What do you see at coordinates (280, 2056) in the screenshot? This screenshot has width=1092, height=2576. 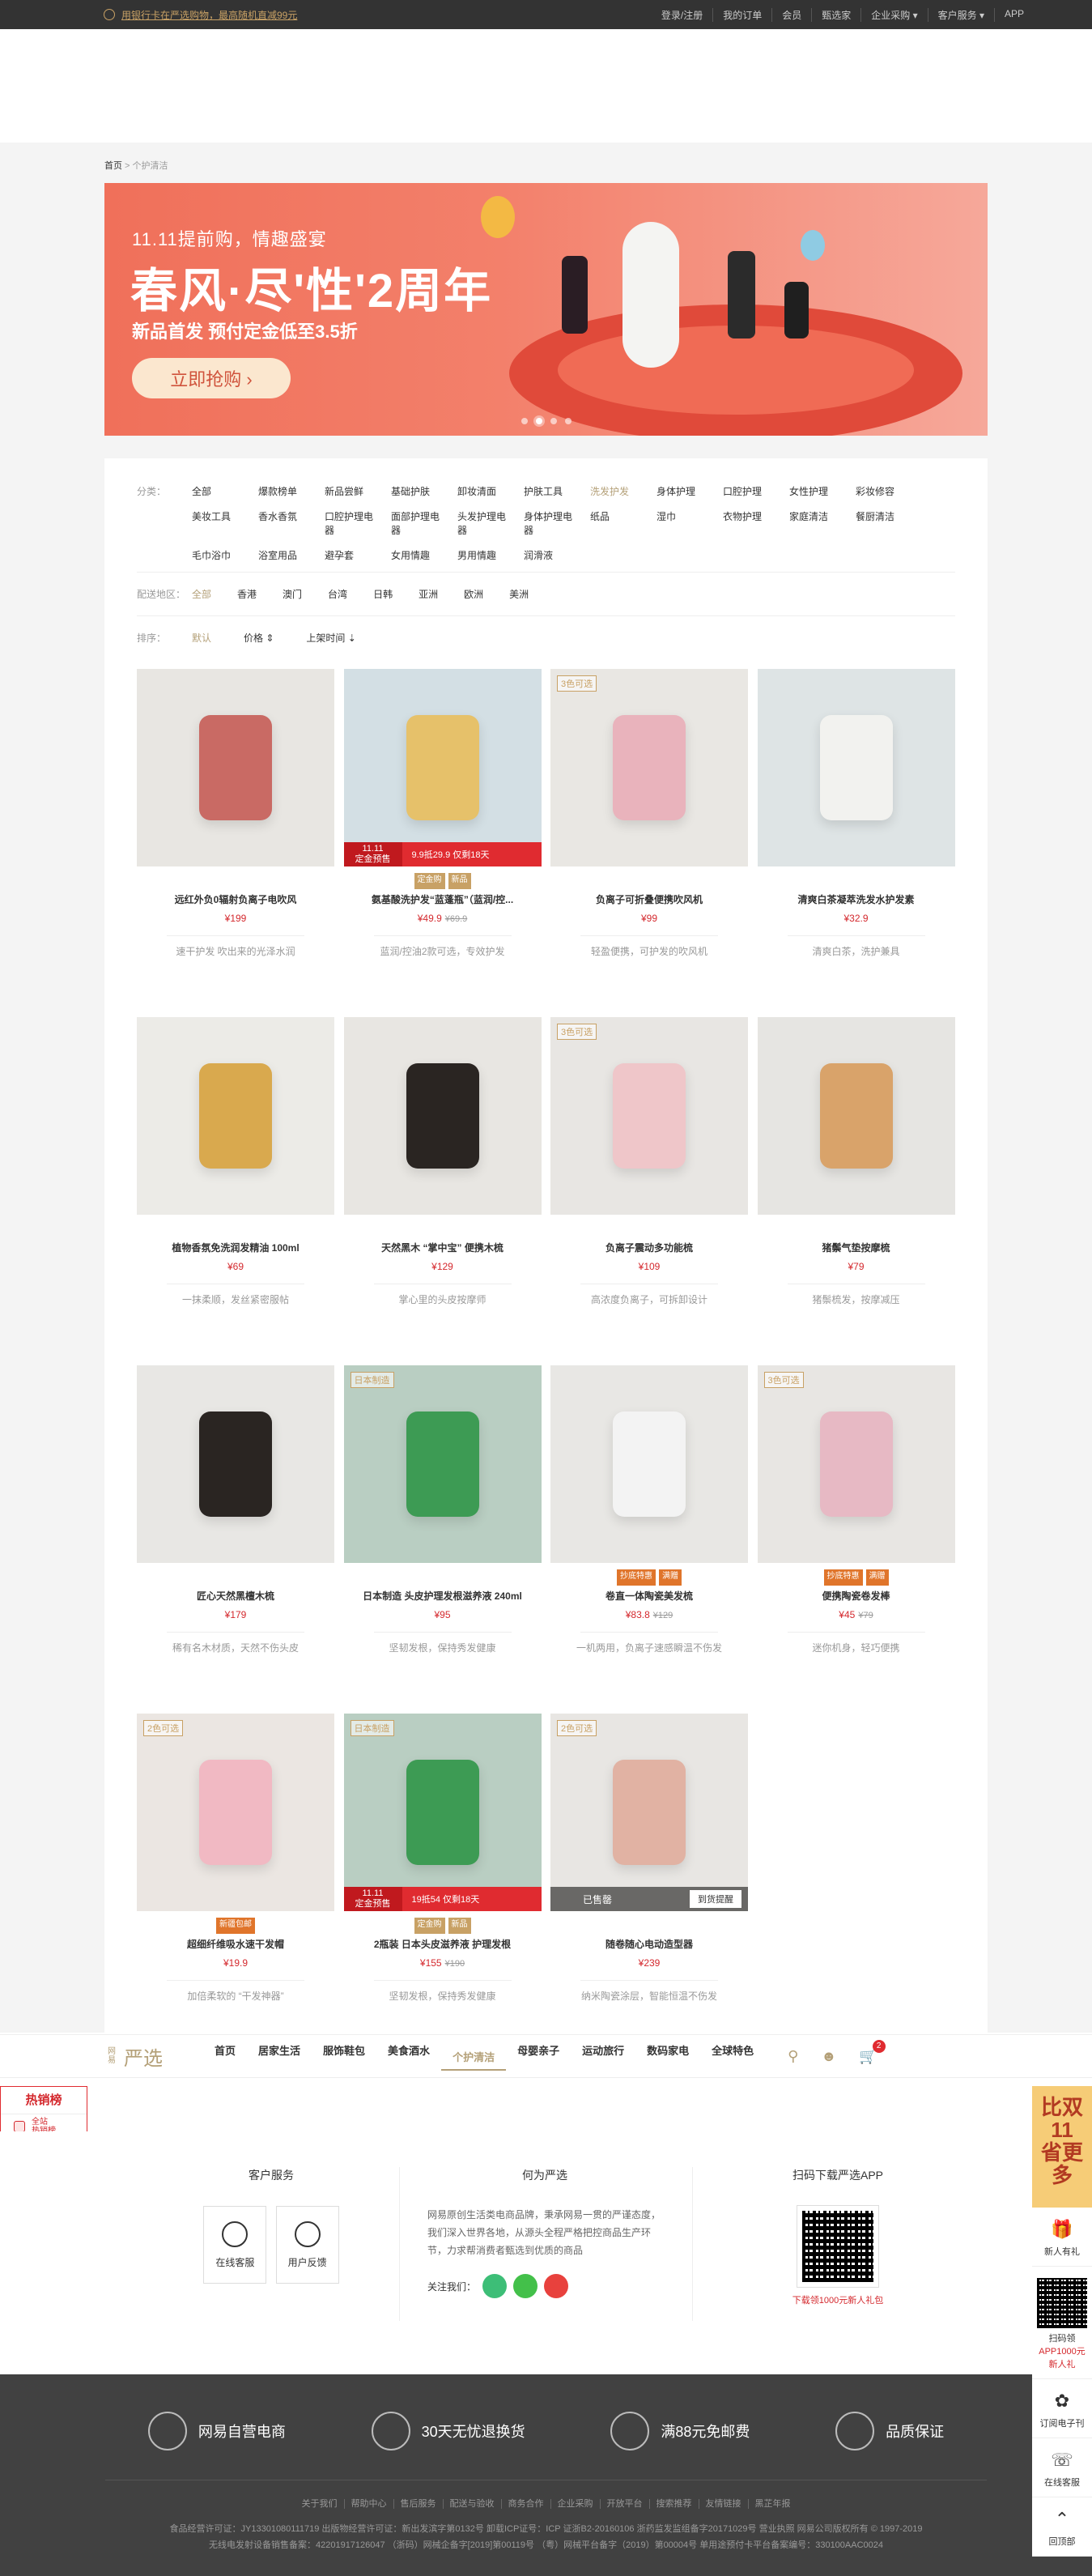 I see `nav-item: 居家生活` at bounding box center [280, 2056].